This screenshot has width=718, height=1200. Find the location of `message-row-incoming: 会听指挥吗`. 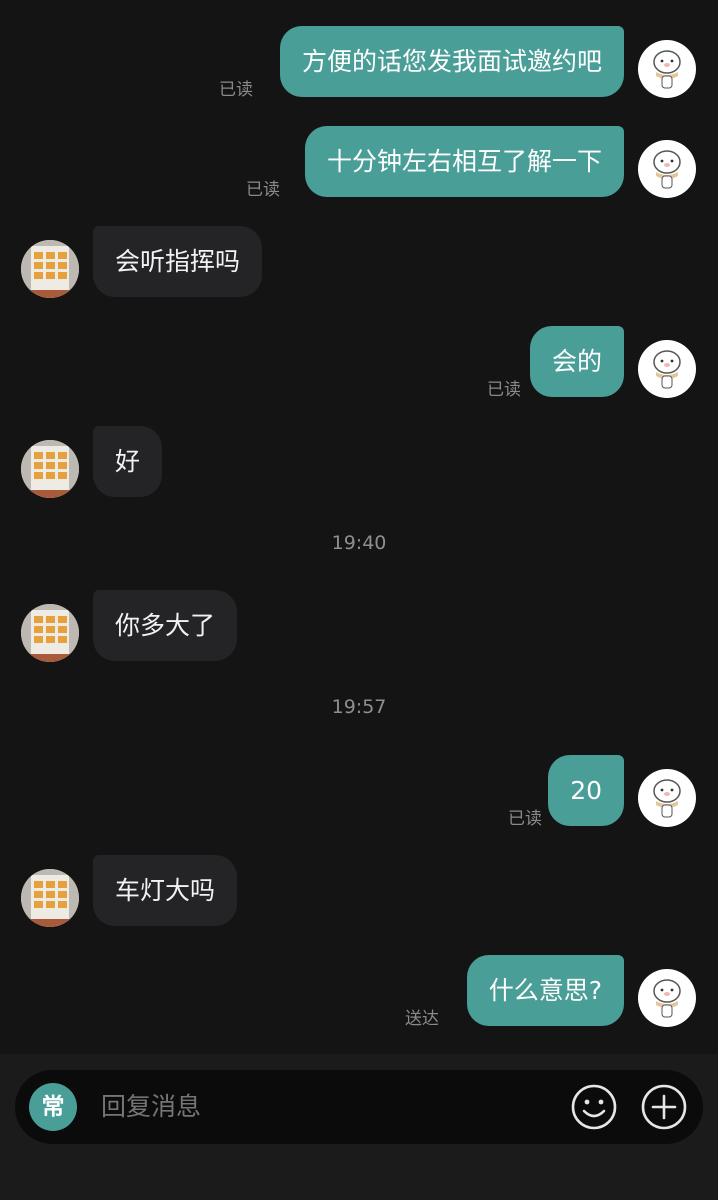

message-row-incoming: 会听指挥吗 is located at coordinates (359, 262).